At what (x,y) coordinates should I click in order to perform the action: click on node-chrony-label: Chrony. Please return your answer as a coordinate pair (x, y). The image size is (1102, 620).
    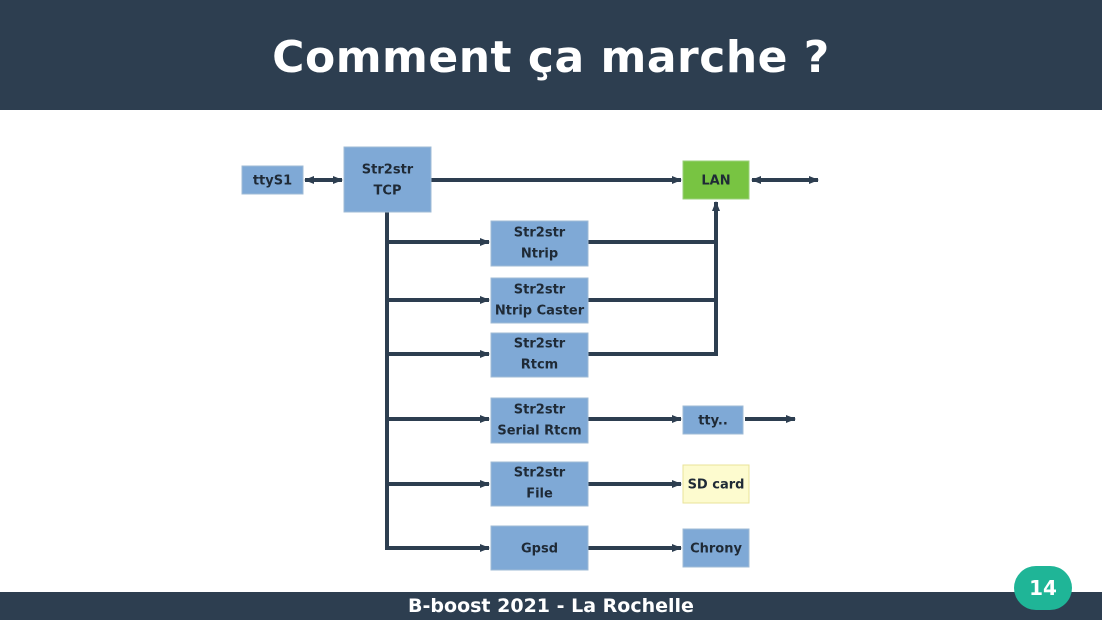
    Looking at the image, I should click on (716, 549).